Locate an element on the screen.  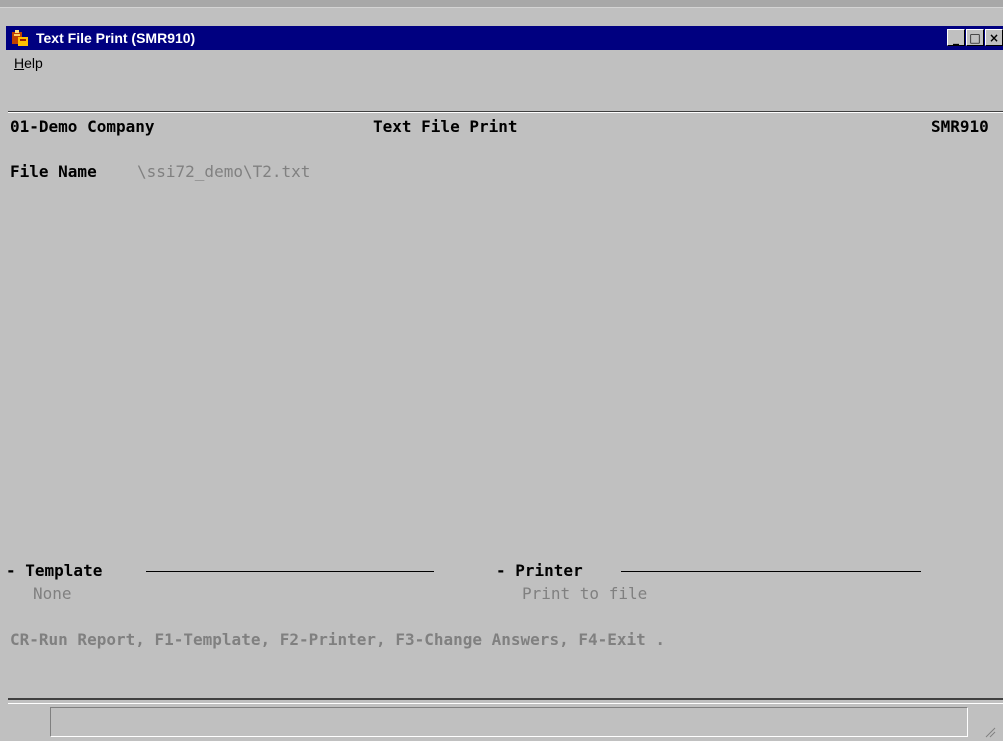
title-bar: Text File Print (SMR910) _ □ × is located at coordinates (504, 38).